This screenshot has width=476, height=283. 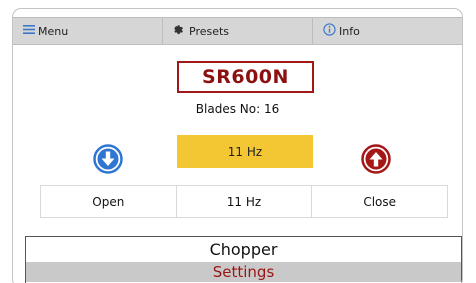 I want to click on arrow-up-icon, so click(x=376, y=161).